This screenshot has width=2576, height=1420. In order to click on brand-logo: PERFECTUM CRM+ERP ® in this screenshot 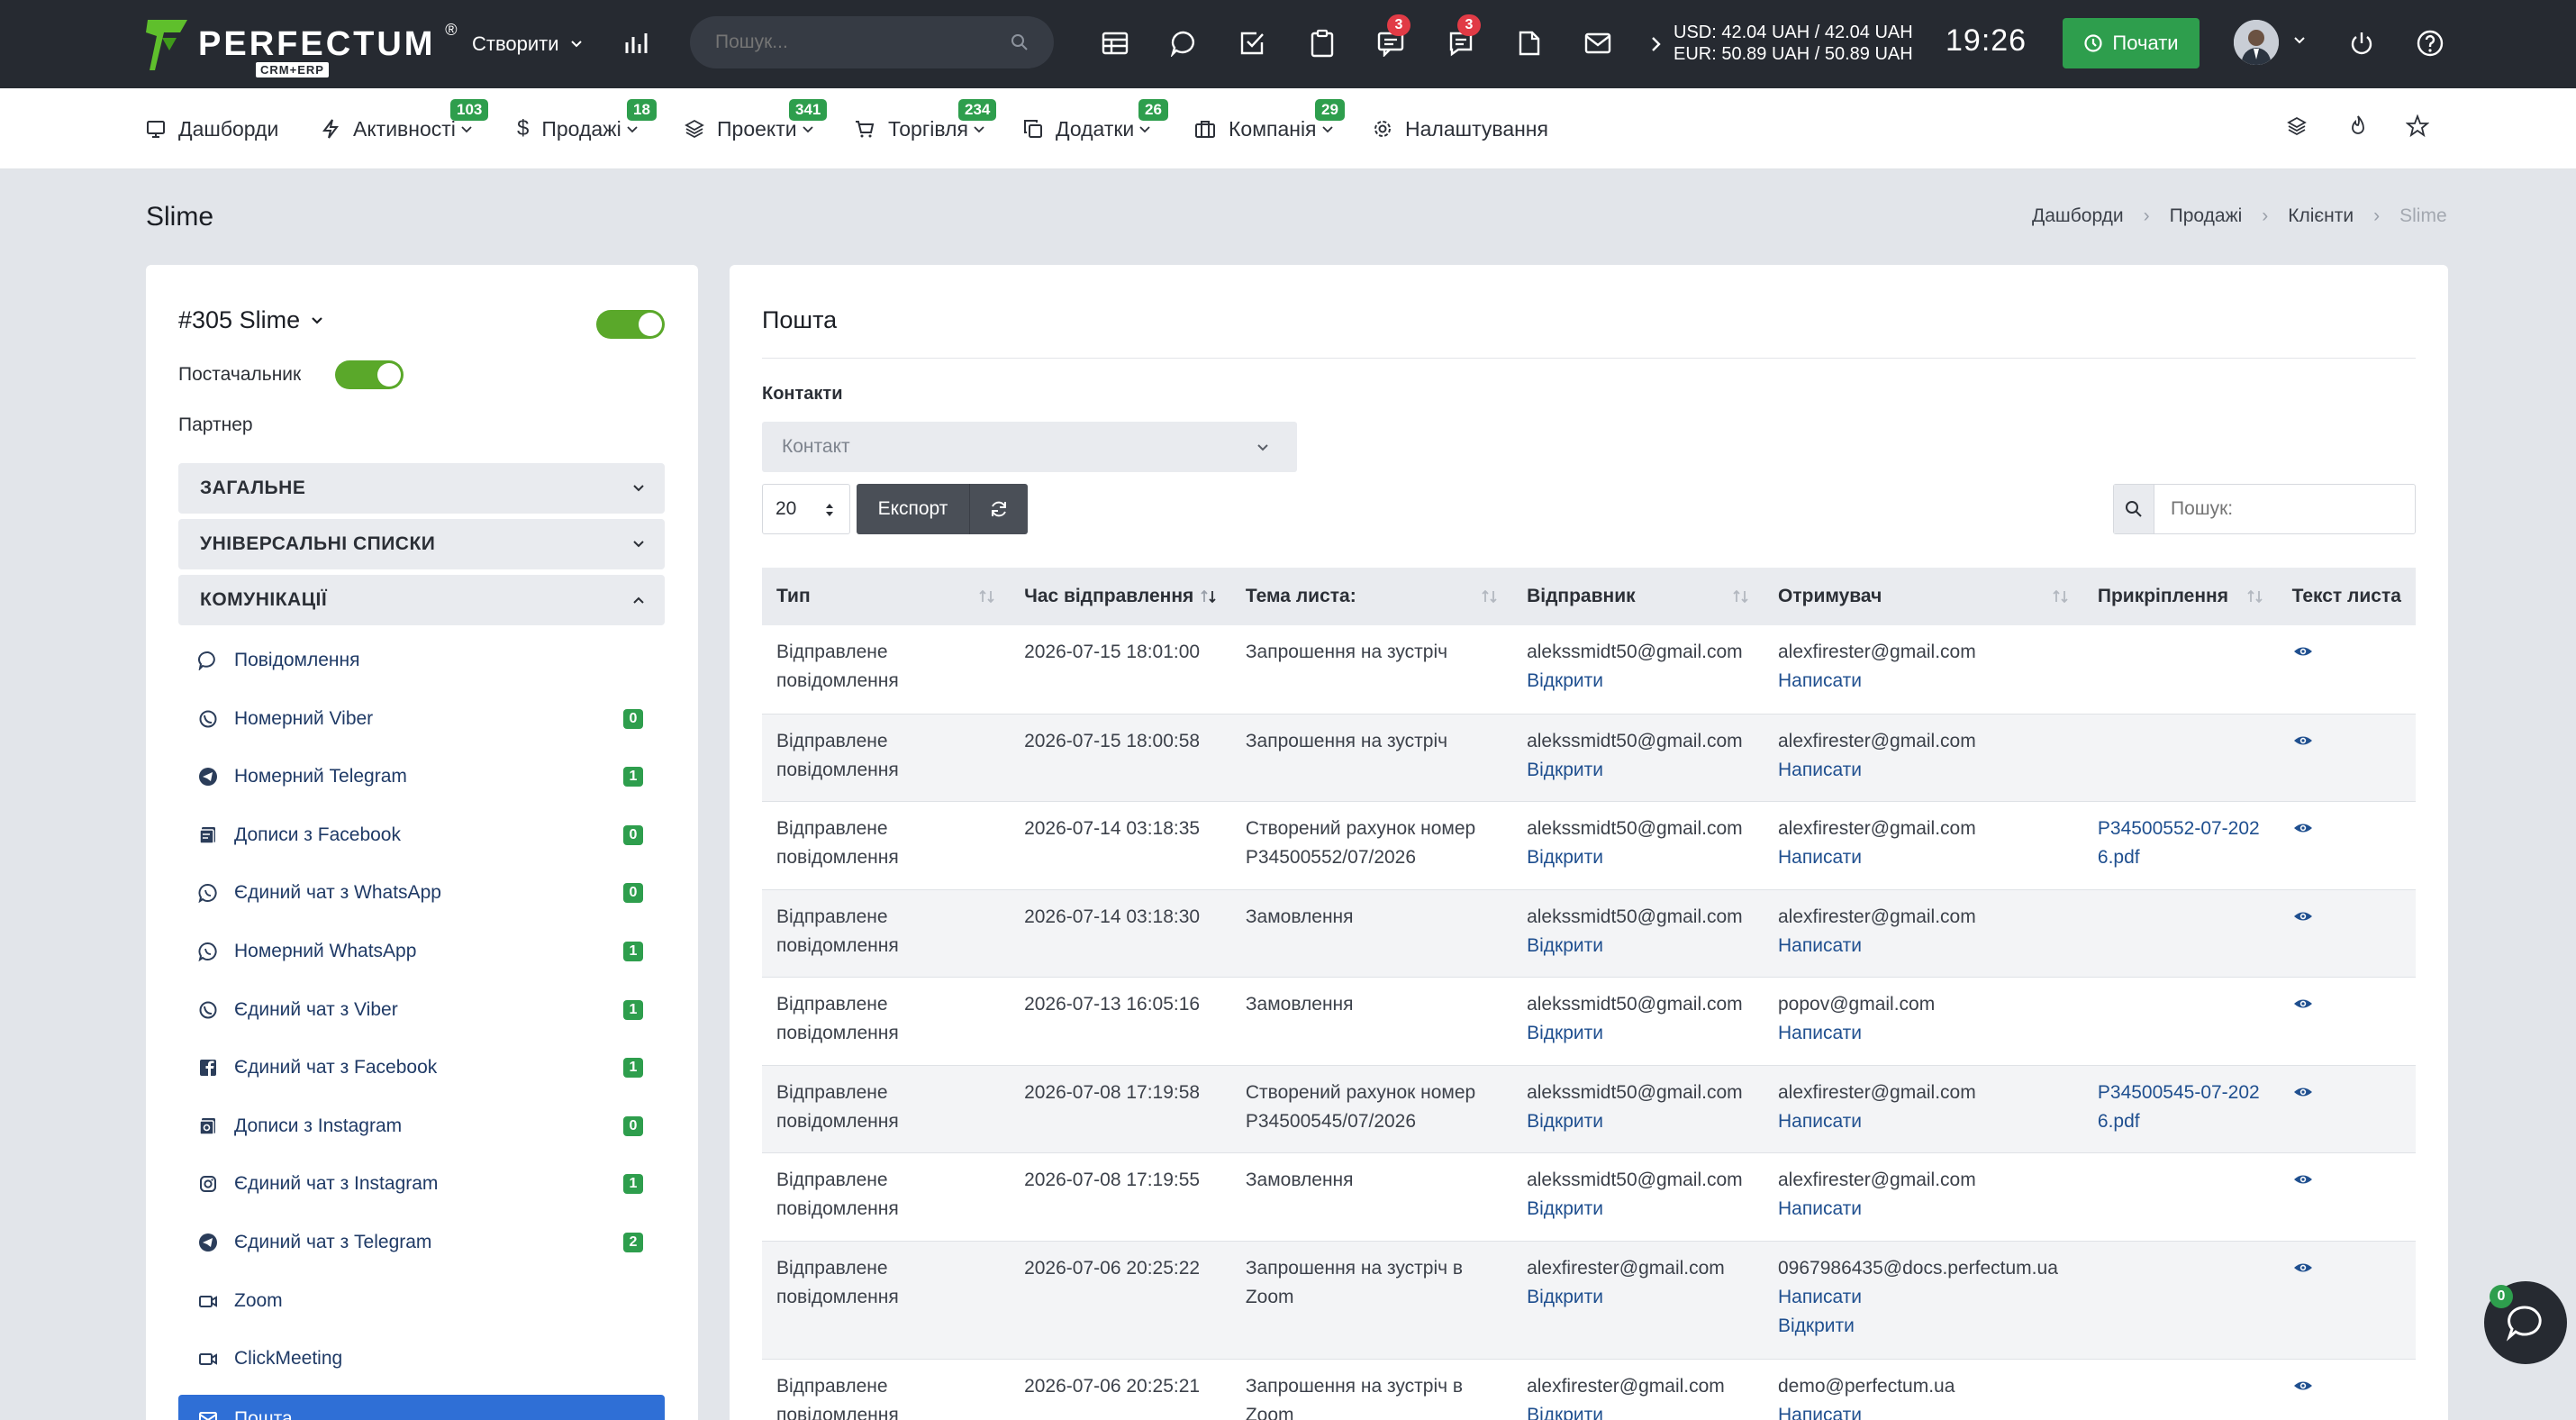, I will do `click(300, 45)`.